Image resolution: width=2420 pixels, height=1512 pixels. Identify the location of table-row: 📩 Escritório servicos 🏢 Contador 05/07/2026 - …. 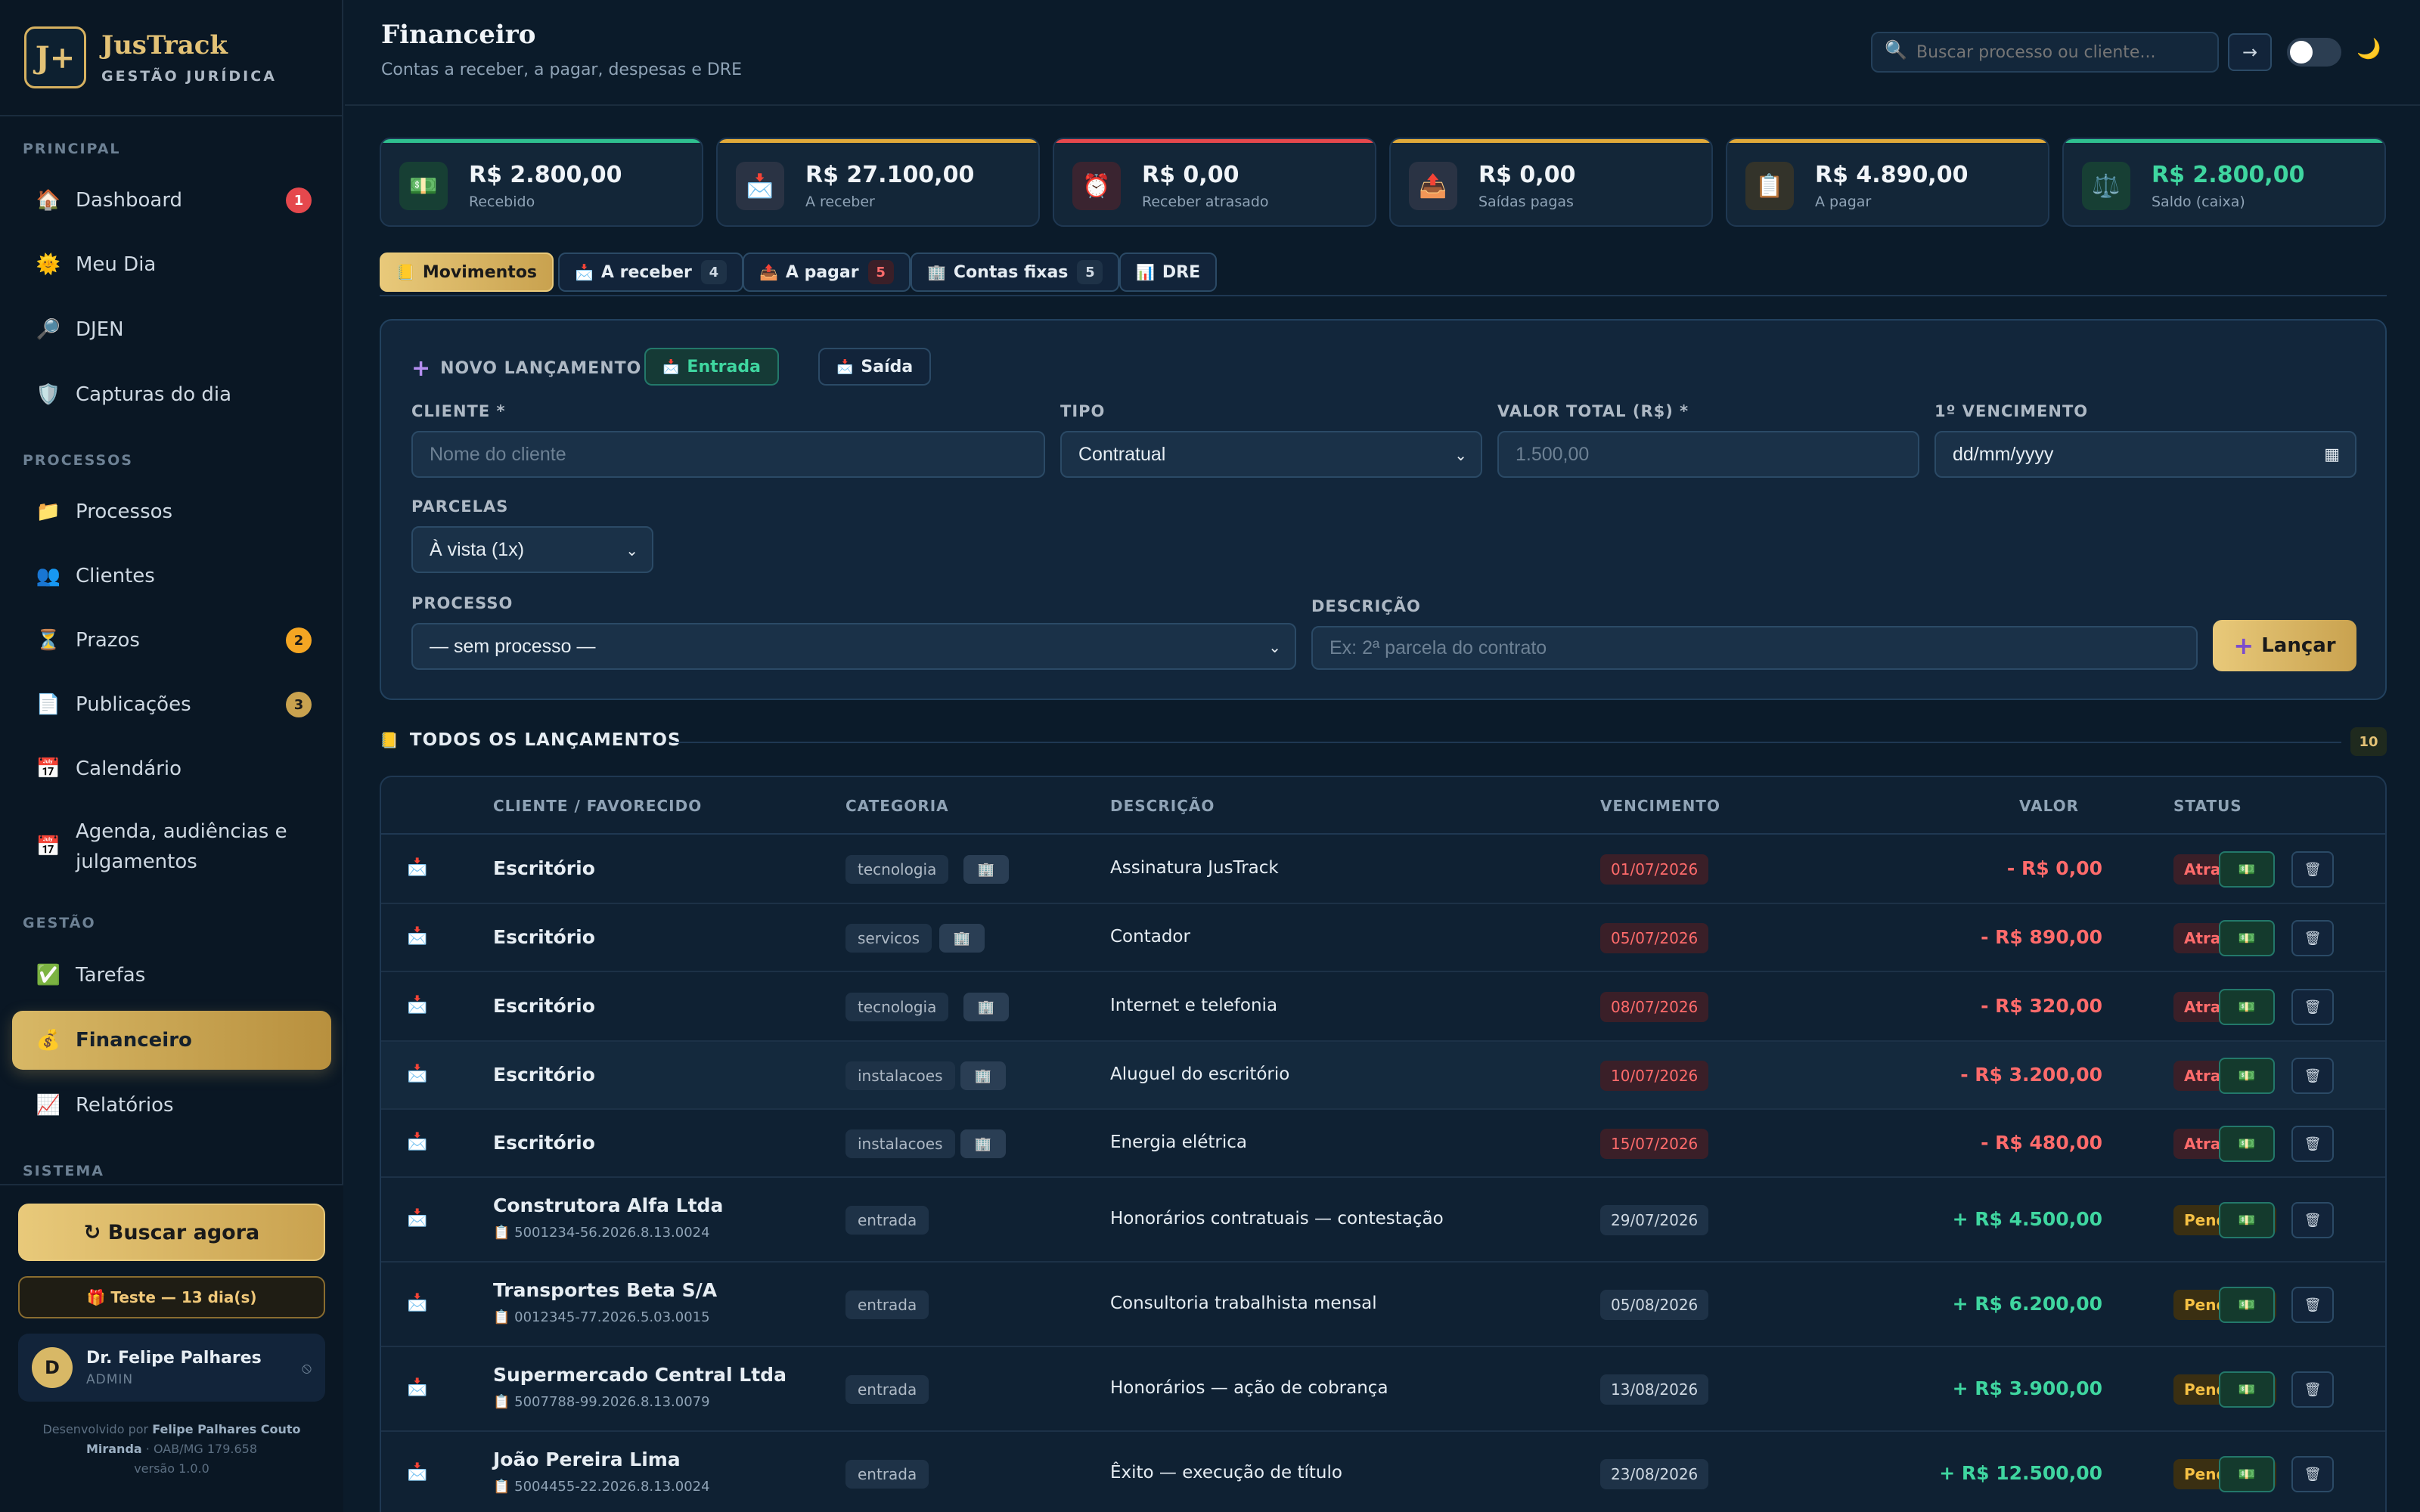
(1383, 938).